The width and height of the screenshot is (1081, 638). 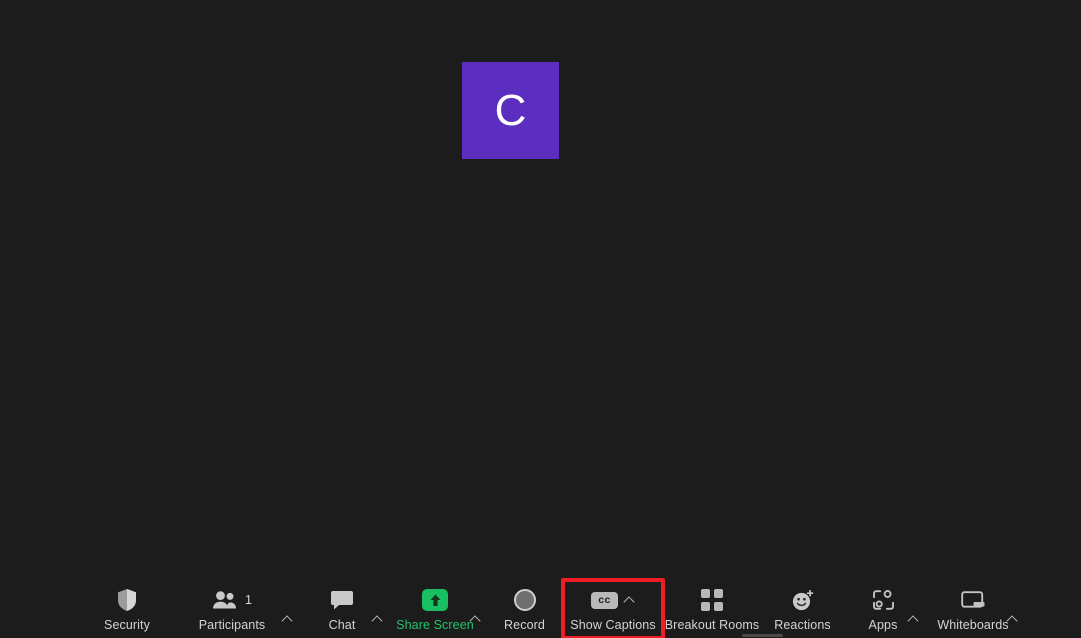 I want to click on whiteboards-icon, so click(x=972, y=599).